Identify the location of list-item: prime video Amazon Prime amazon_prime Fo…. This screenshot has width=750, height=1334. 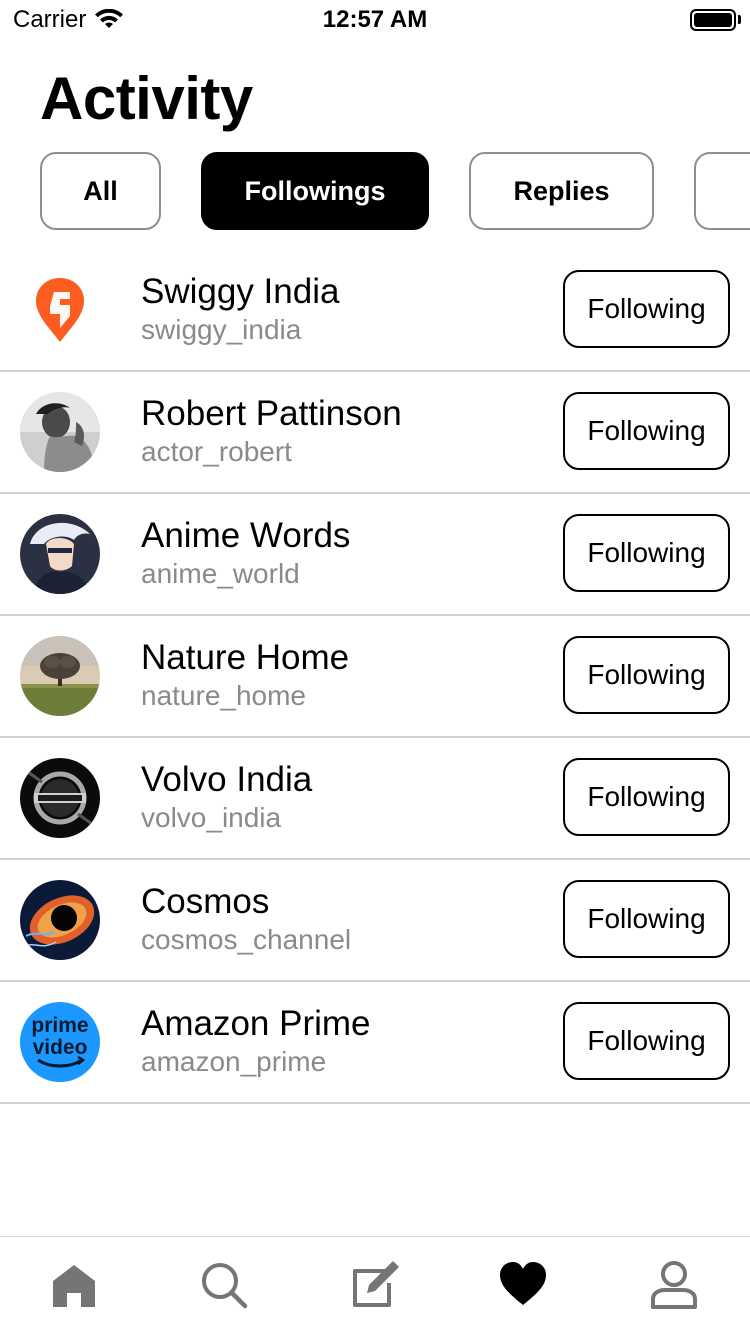
(375, 1043).